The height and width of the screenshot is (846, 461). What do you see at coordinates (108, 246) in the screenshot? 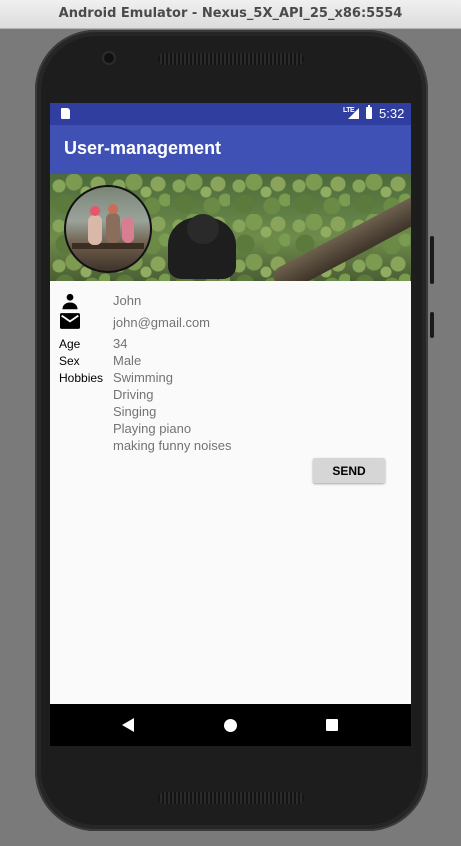
I see `avatar-bench` at bounding box center [108, 246].